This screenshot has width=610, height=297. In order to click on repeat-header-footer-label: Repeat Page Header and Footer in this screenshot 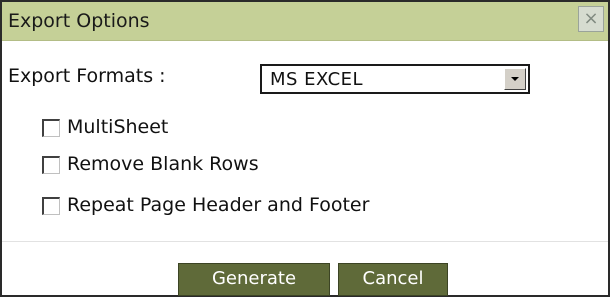, I will do `click(218, 205)`.